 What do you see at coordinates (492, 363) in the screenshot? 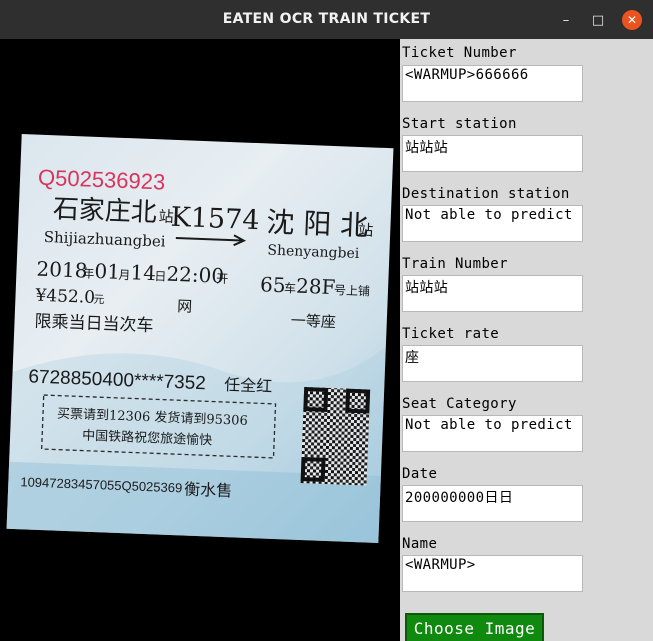
I see `ticket-rate-field: 座` at bounding box center [492, 363].